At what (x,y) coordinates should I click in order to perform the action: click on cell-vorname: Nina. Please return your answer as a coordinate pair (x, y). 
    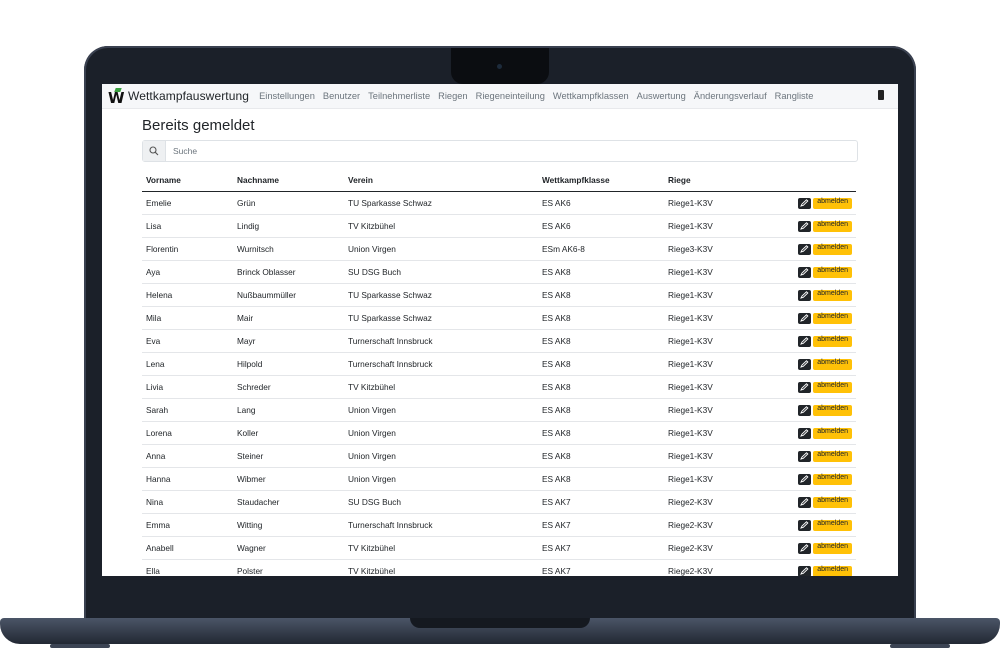
    Looking at the image, I should click on (187, 502).